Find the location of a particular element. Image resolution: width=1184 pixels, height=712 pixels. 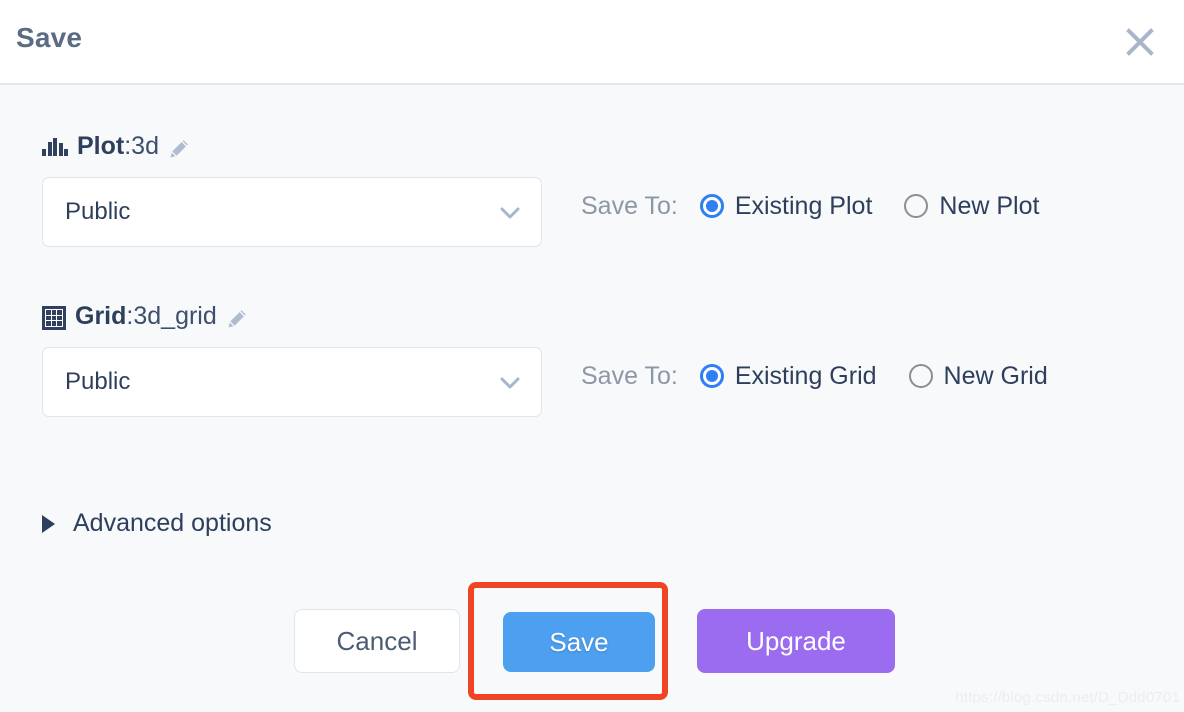

grid-icon is located at coordinates (54, 318).